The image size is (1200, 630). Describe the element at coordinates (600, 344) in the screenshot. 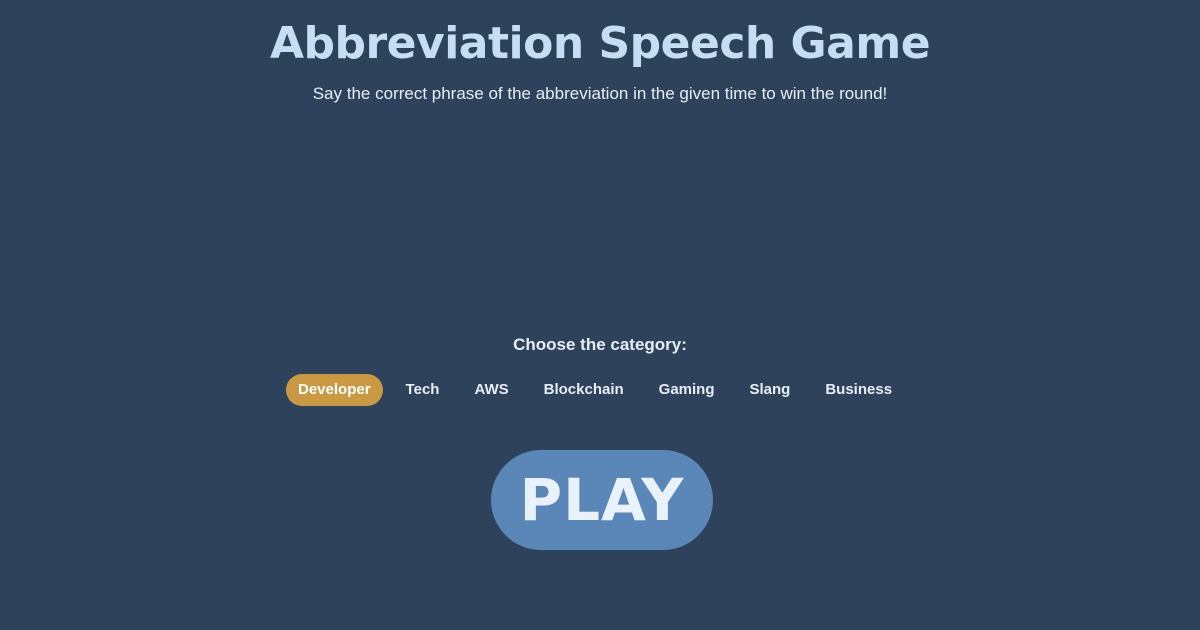

I see `category-prompt: Choose the category:` at that location.